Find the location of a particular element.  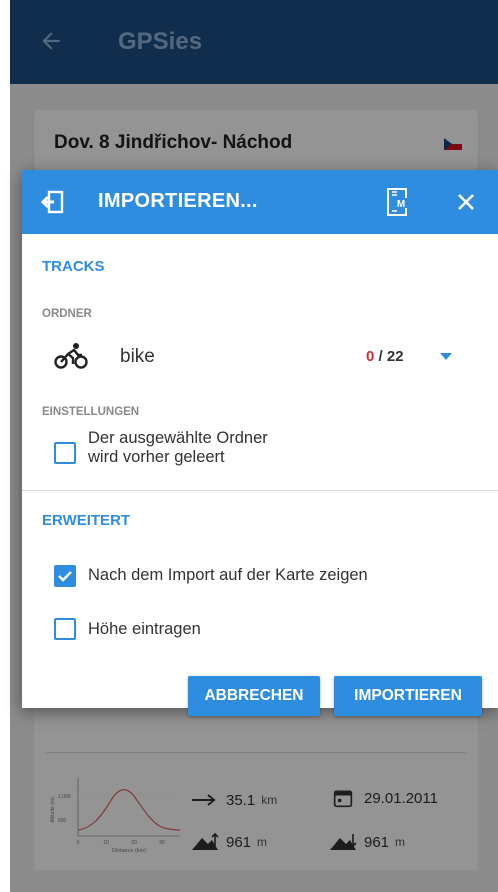

import-icon is located at coordinates (52, 202).